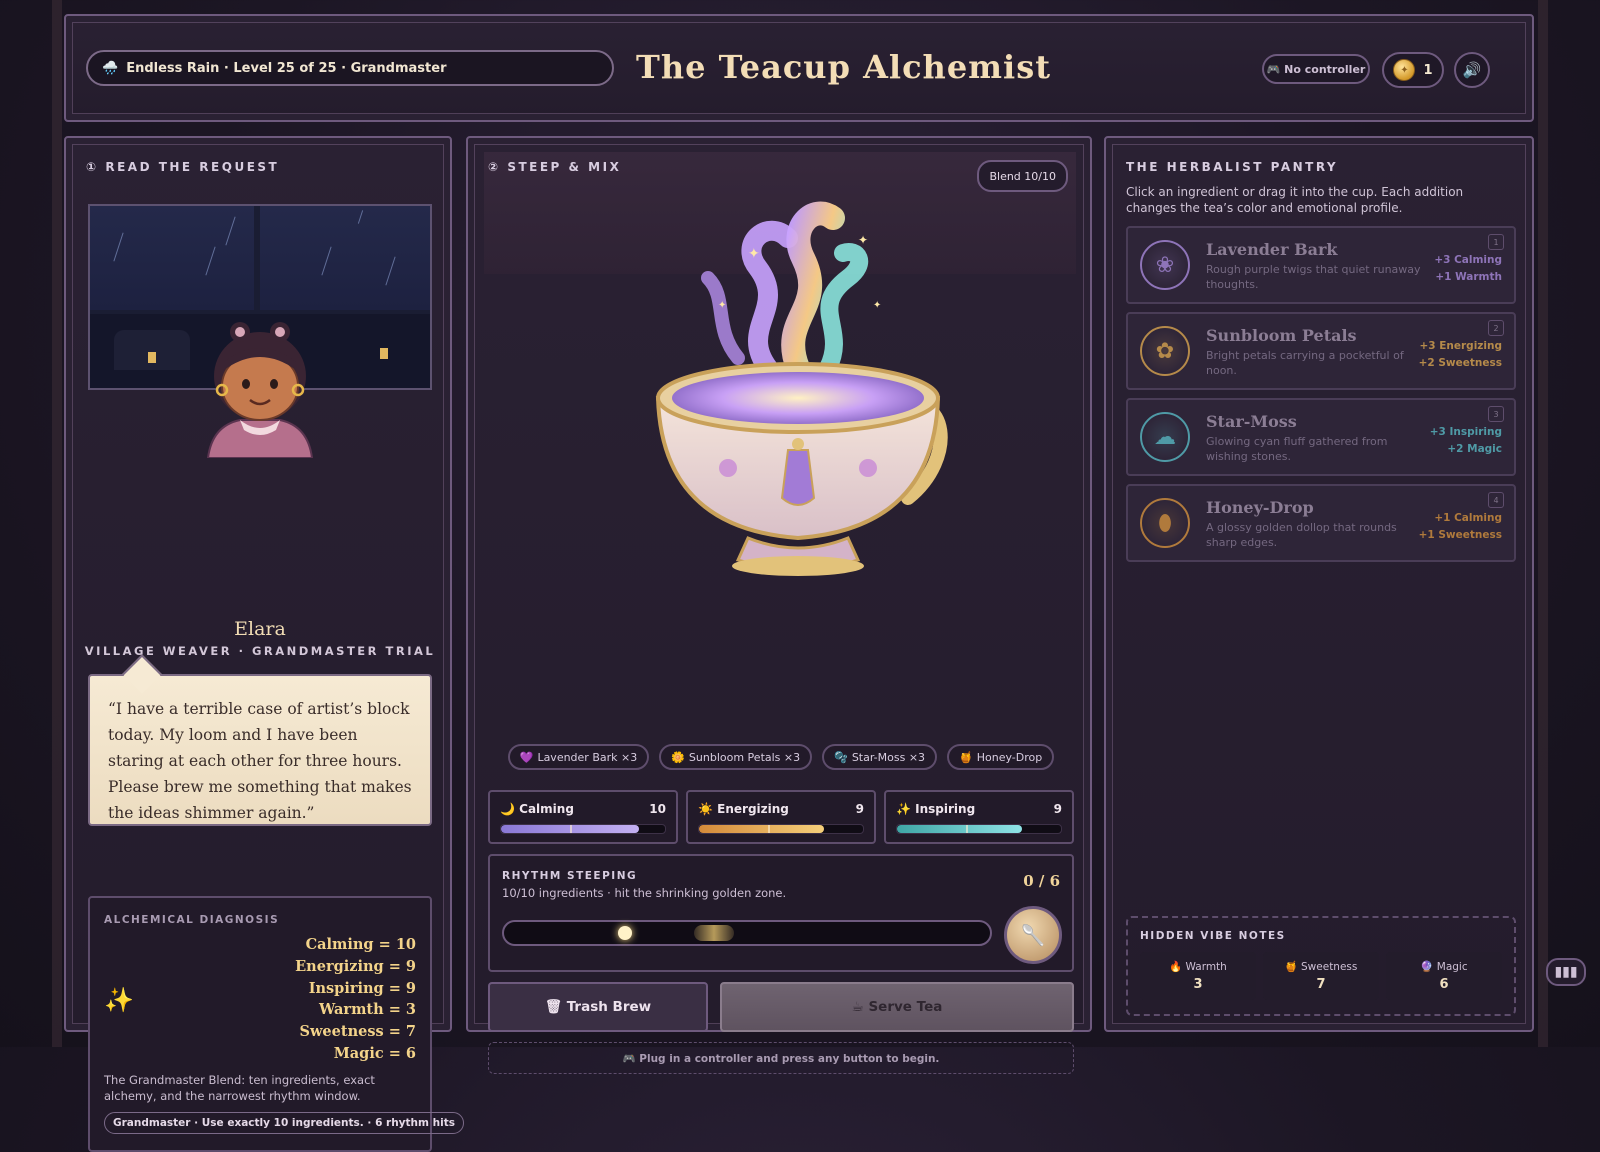 This screenshot has height=1152, width=1600. Describe the element at coordinates (1496, 328) in the screenshot. I see `hotkey-badge: 2` at that location.